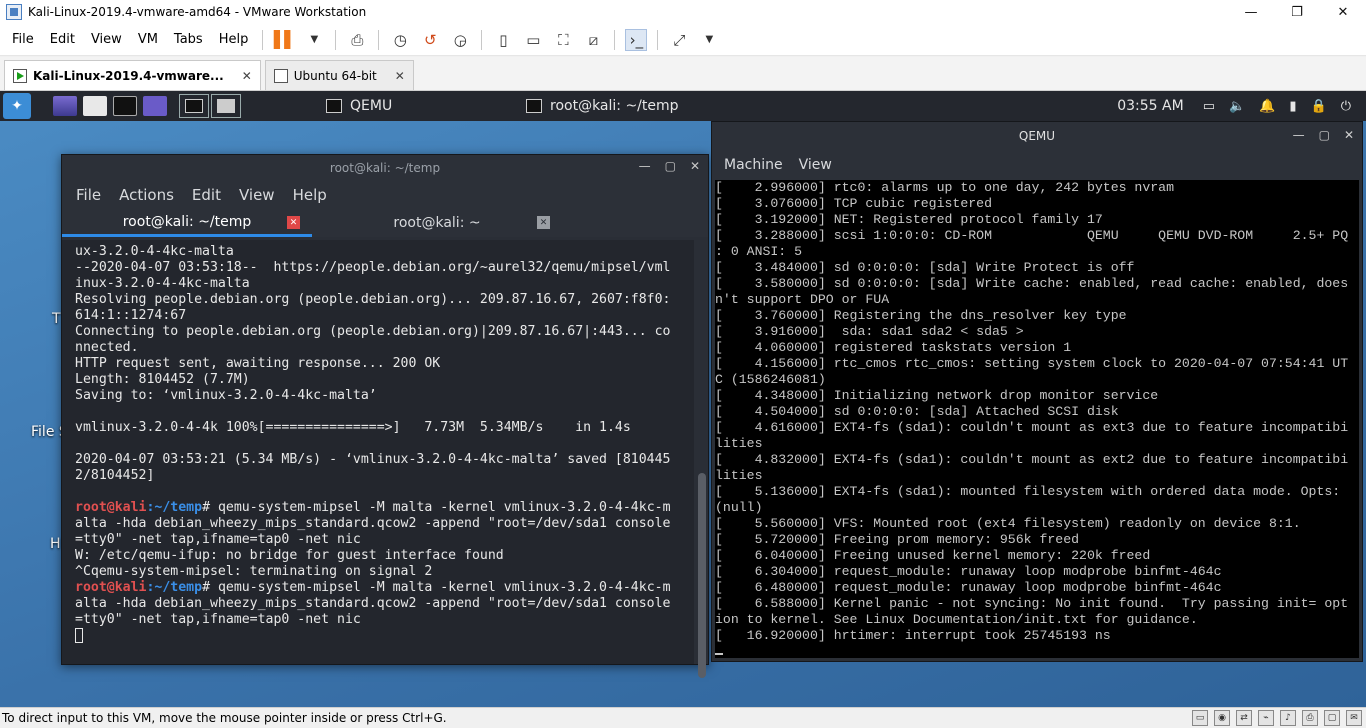 The width and height of the screenshot is (1366, 728). I want to click on kali-menu-icon: ✦, so click(17, 106).